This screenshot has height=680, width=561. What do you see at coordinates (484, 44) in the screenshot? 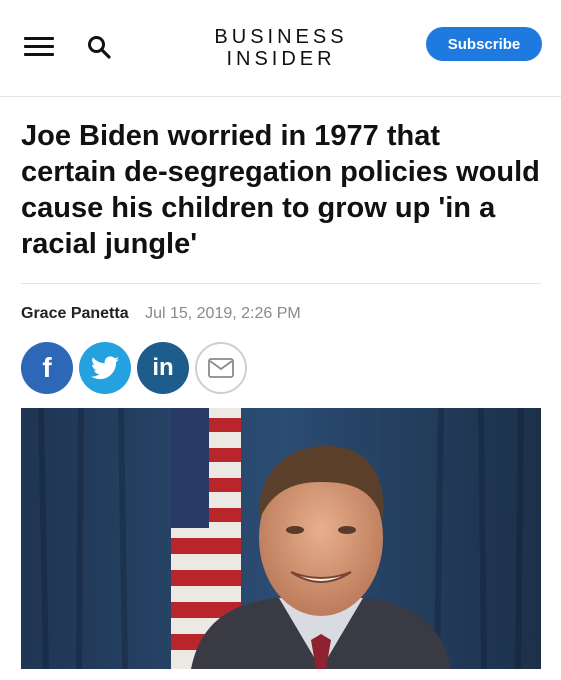
I see `subscribe-button: Subscribe` at bounding box center [484, 44].